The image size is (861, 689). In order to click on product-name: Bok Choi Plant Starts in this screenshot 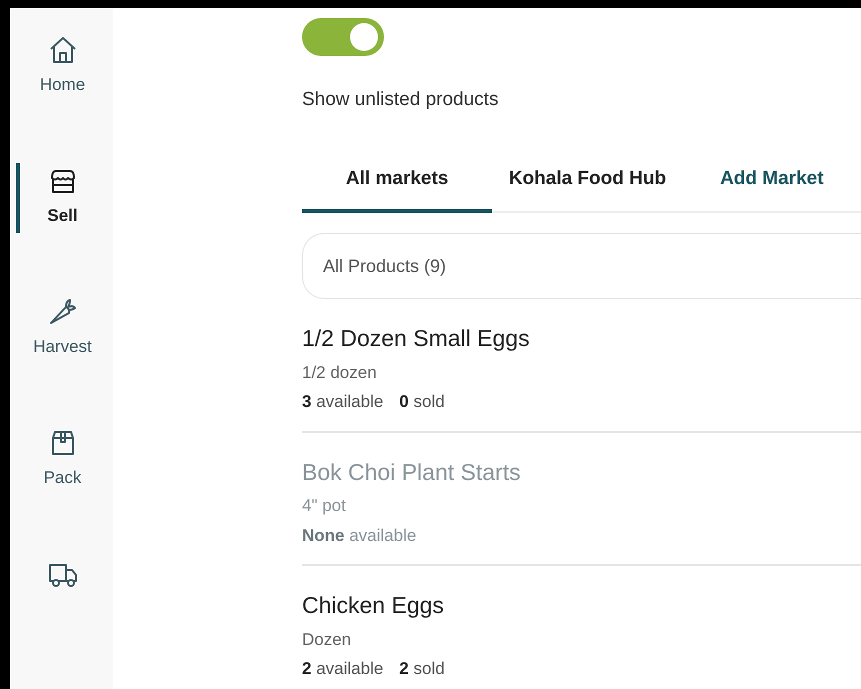, I will do `click(412, 472)`.